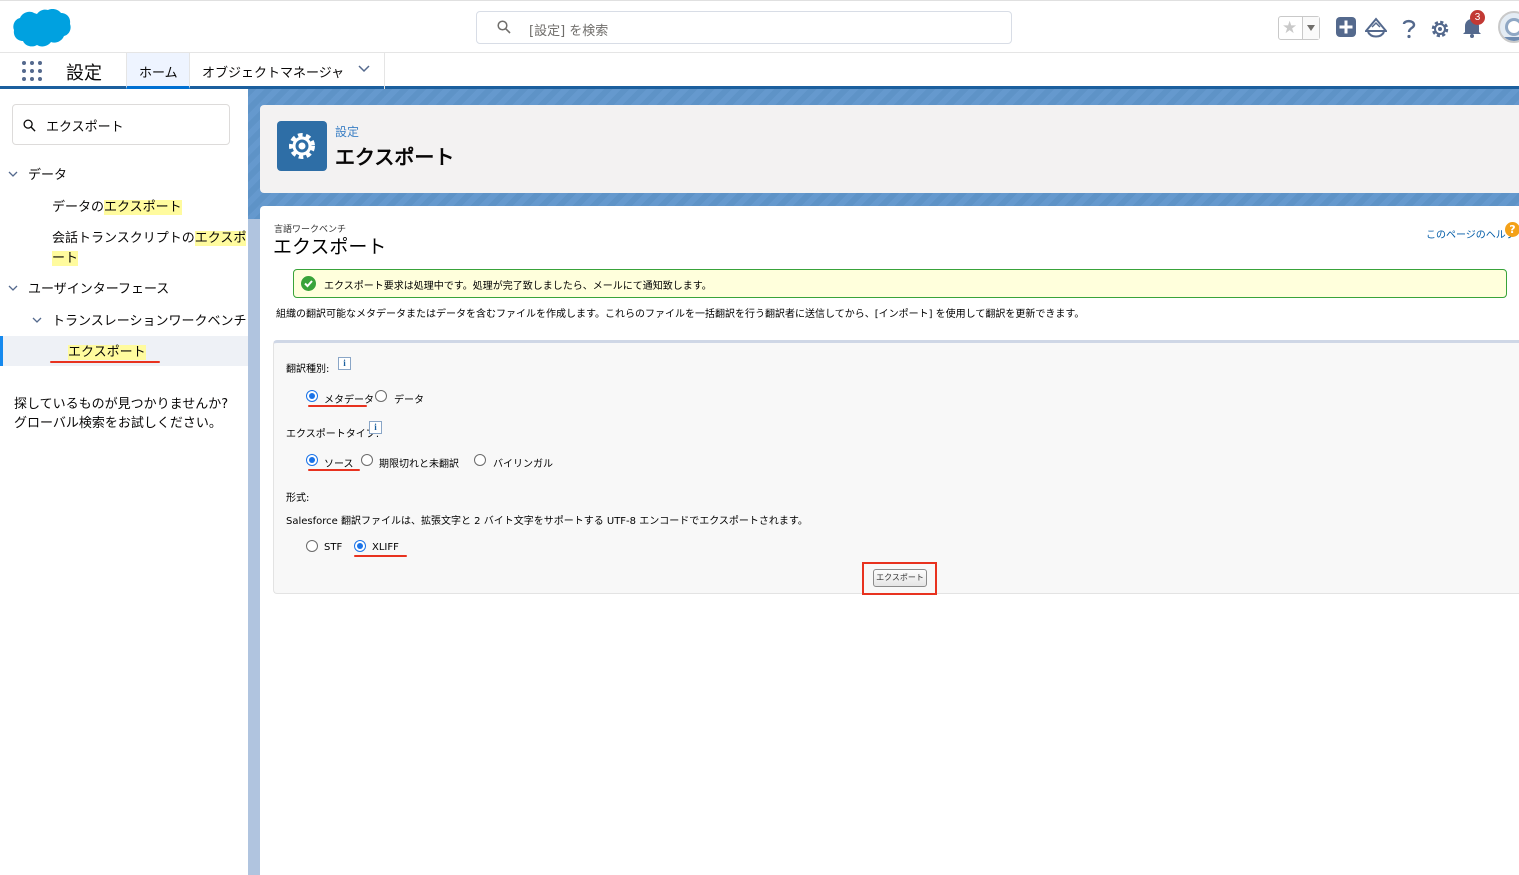 The height and width of the screenshot is (875, 1519). I want to click on radio-metadata, so click(312, 396).